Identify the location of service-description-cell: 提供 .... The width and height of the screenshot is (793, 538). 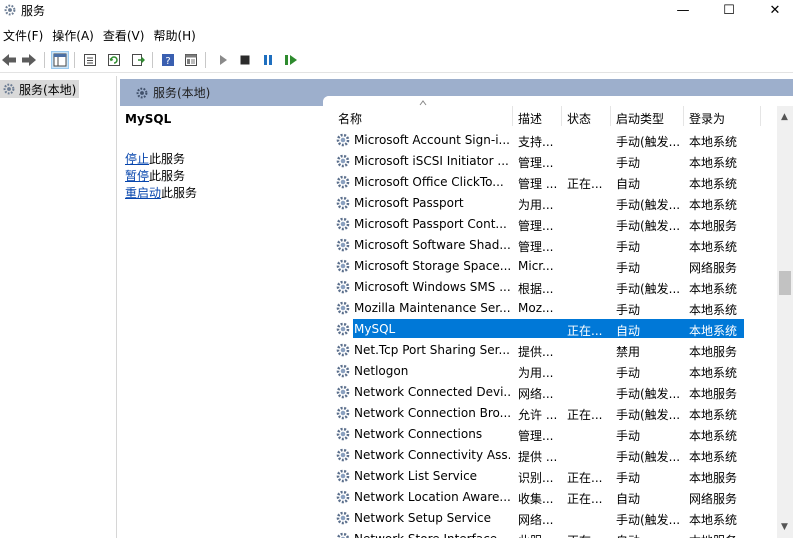
(538, 457).